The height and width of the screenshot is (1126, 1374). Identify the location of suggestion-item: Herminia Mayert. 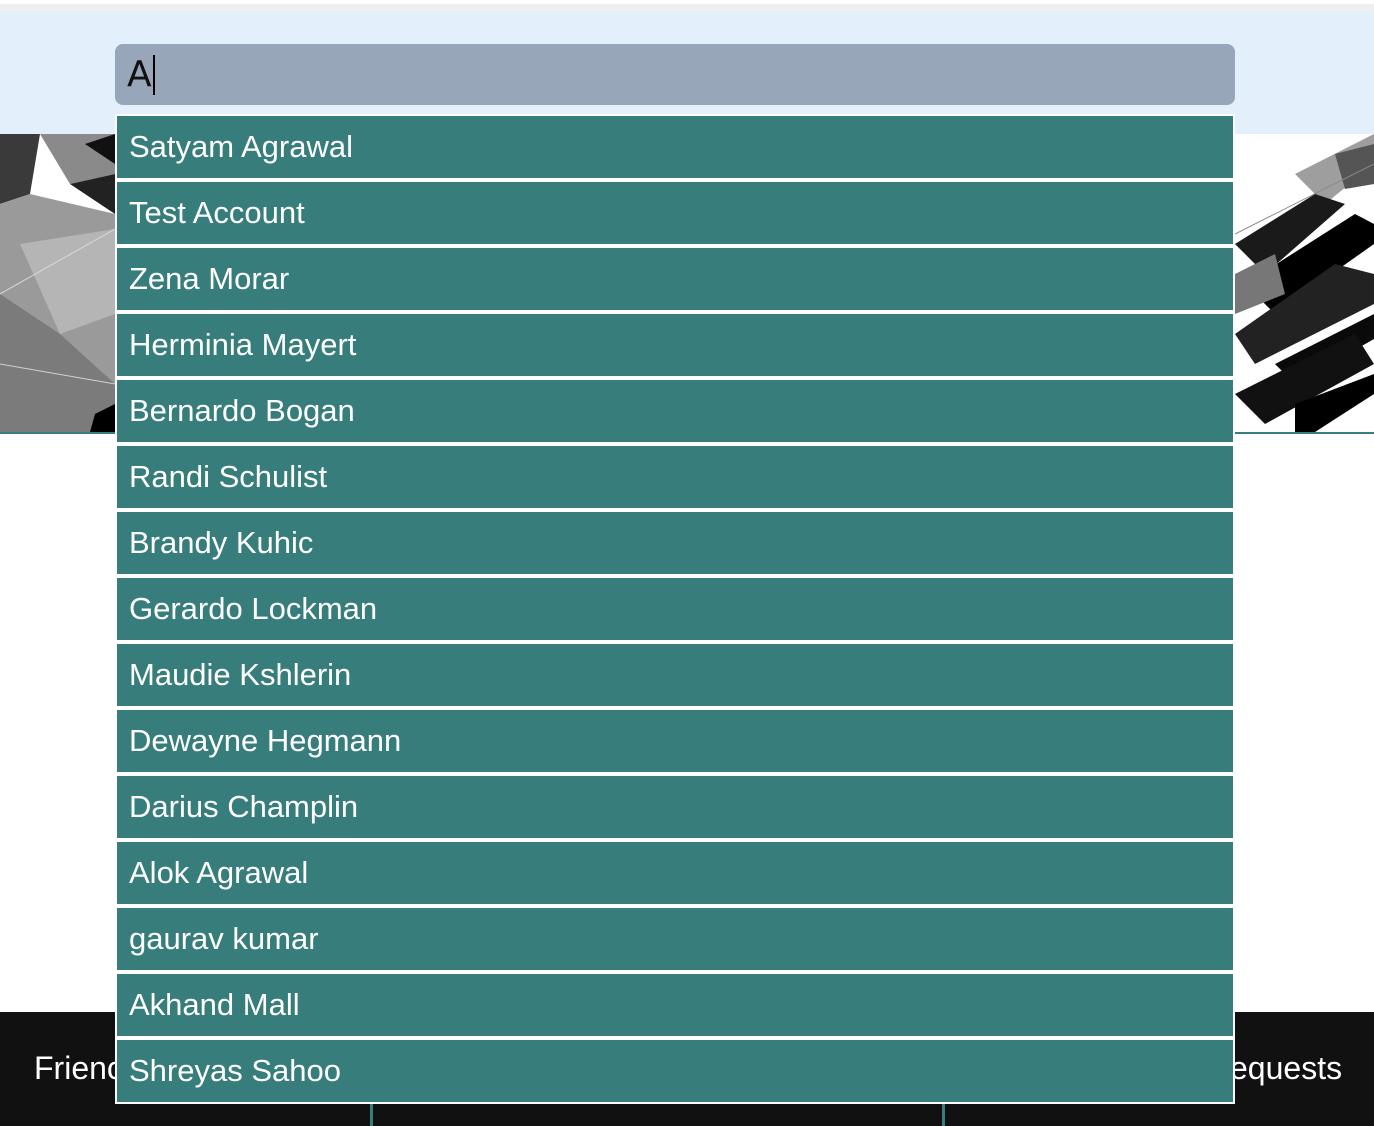
(675, 345).